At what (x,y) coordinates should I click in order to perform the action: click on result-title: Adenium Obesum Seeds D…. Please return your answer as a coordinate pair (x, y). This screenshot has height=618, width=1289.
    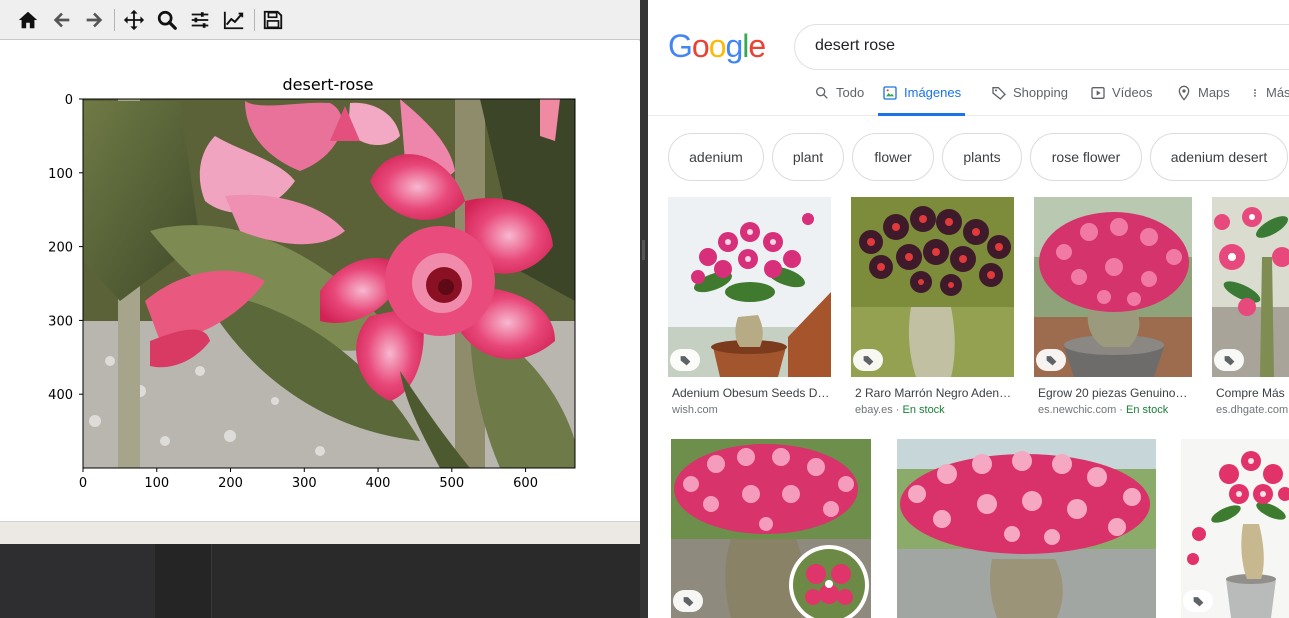
    Looking at the image, I should click on (751, 393).